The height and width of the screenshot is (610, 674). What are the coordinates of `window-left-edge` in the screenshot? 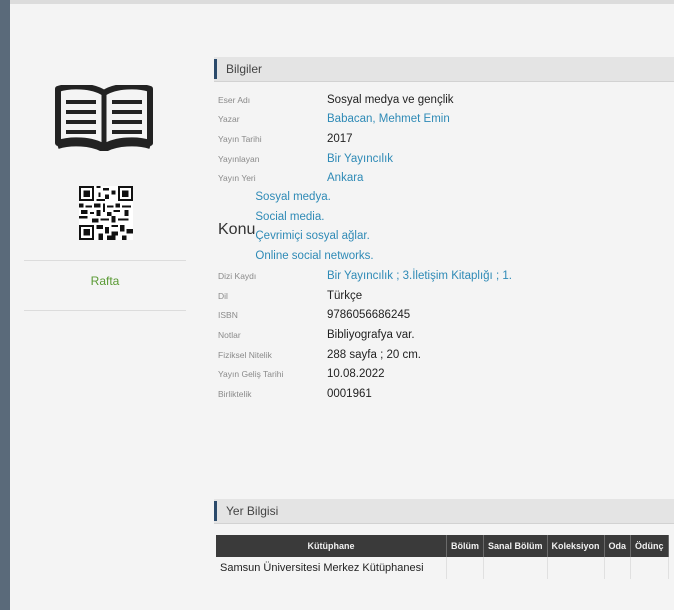 It's located at (5, 305).